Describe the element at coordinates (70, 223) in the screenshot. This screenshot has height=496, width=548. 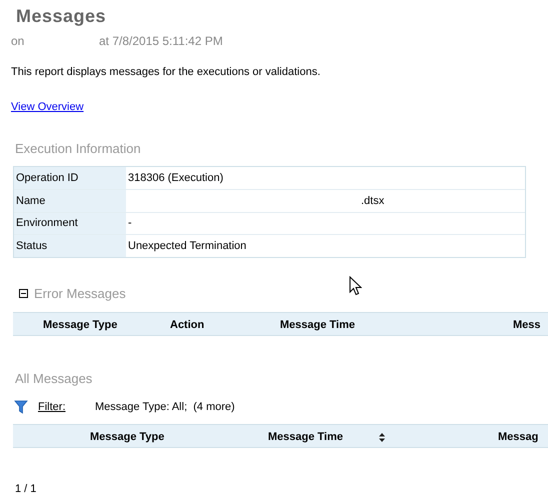
I see `table-label-cell: Environment` at that location.